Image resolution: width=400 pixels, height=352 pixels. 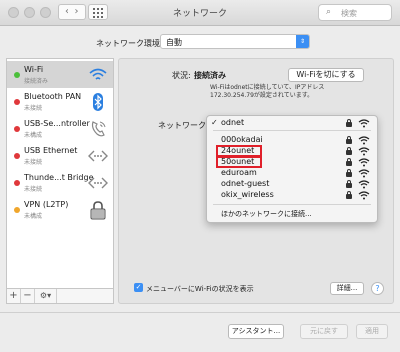 What do you see at coordinates (34, 69) in the screenshot?
I see `service-name: Wi-Fi` at bounding box center [34, 69].